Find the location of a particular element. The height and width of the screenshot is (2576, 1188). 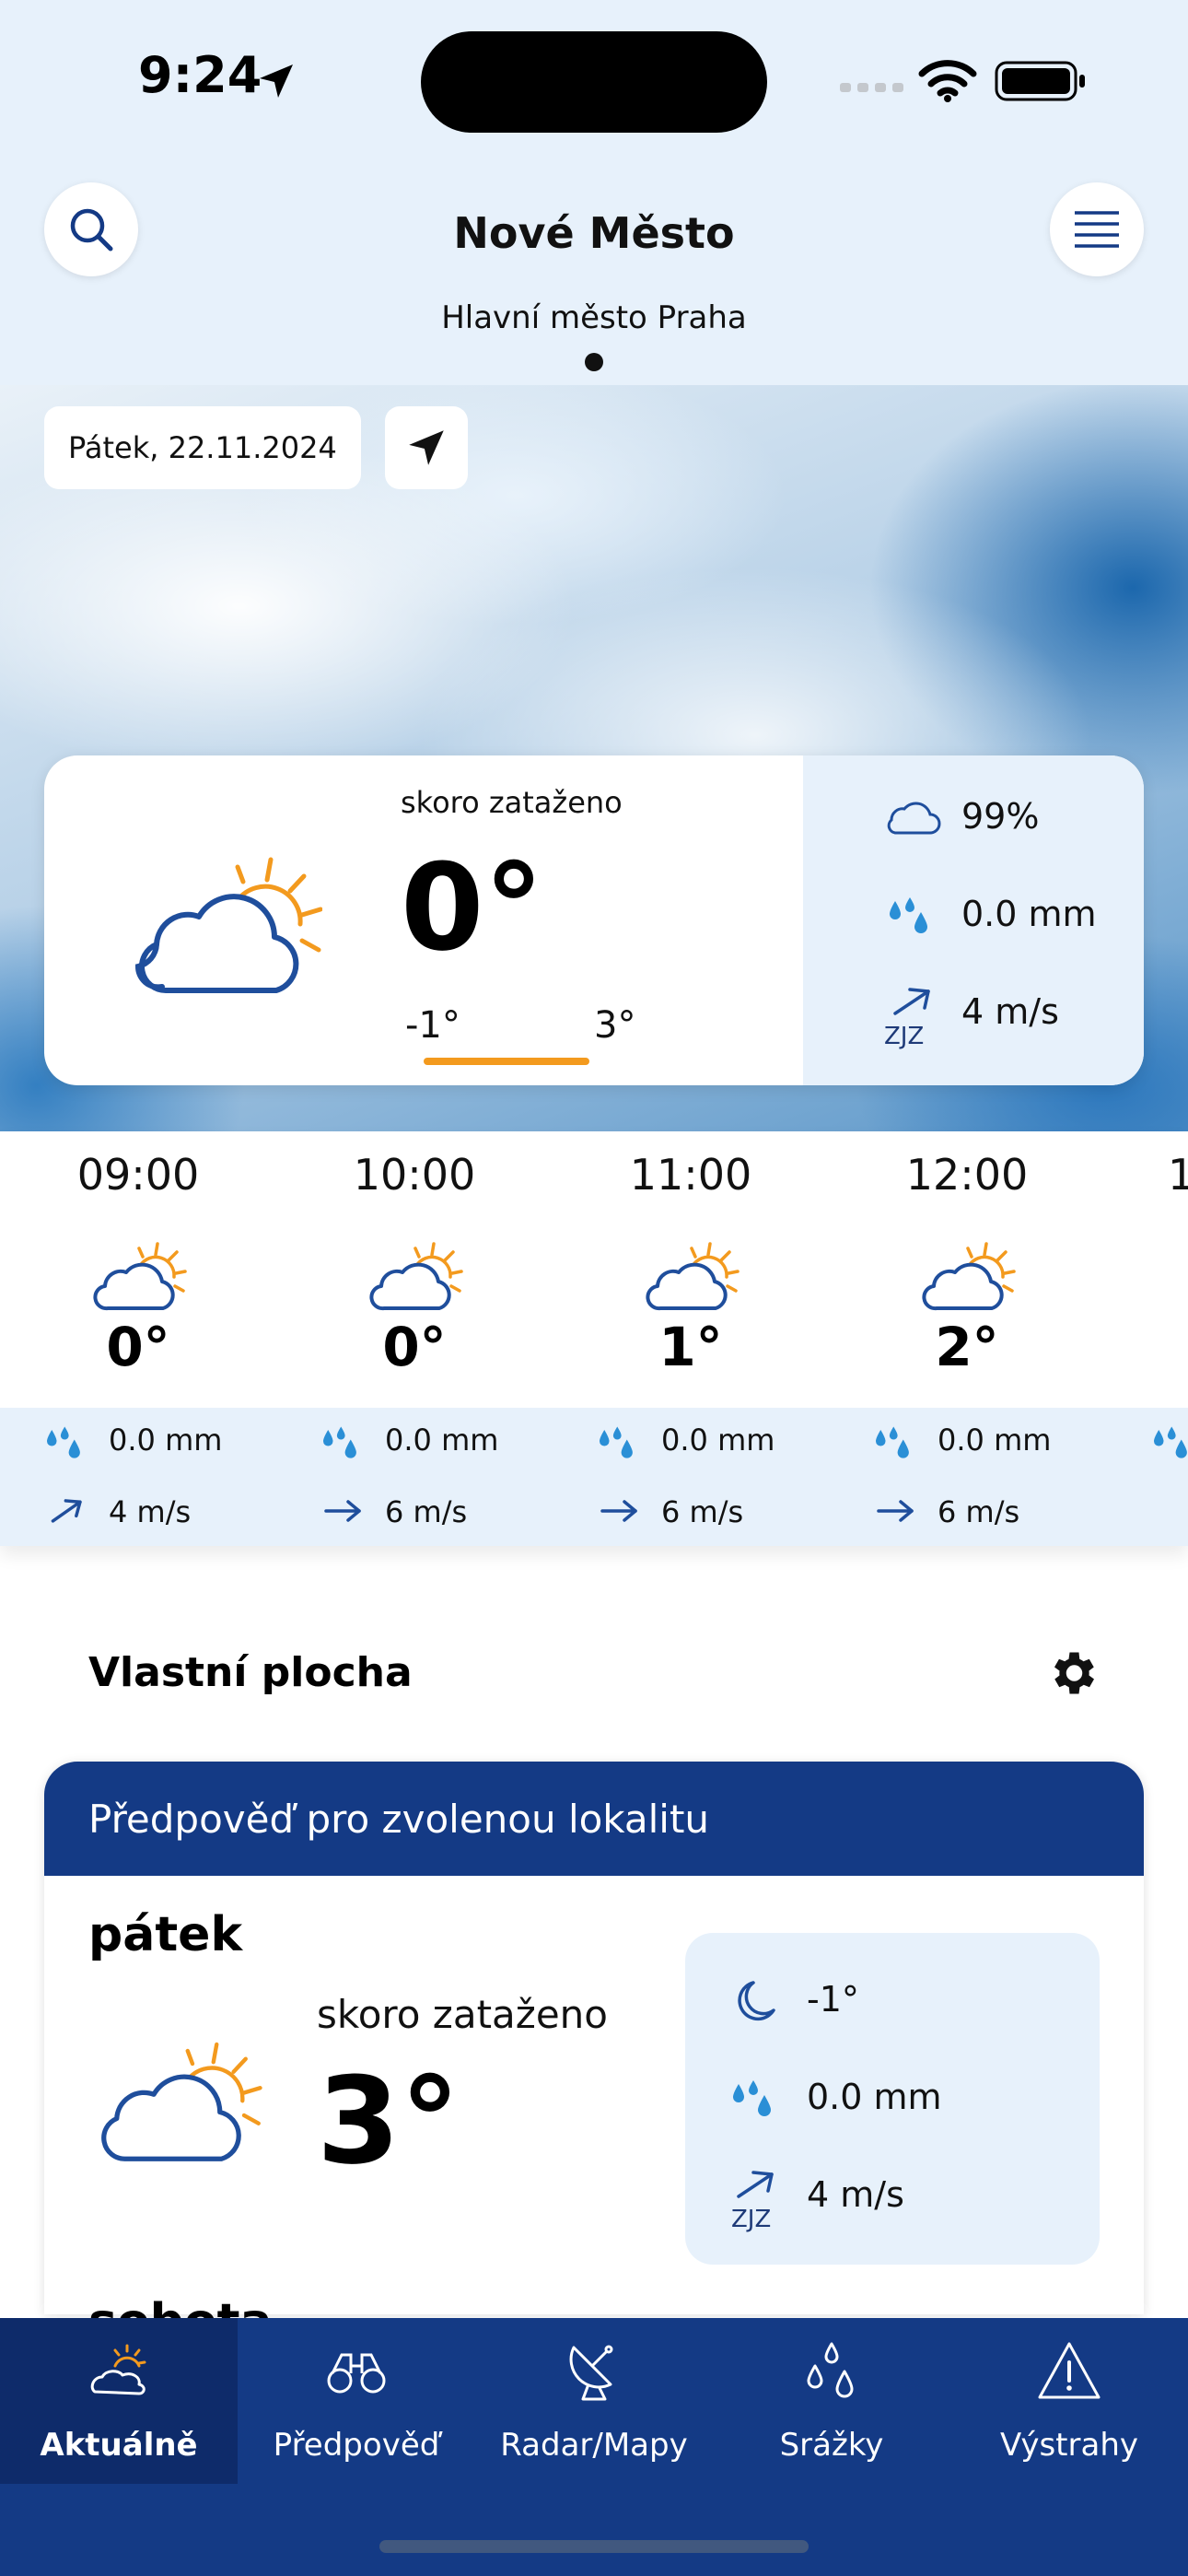

radar-dish-icon is located at coordinates (591, 2373).